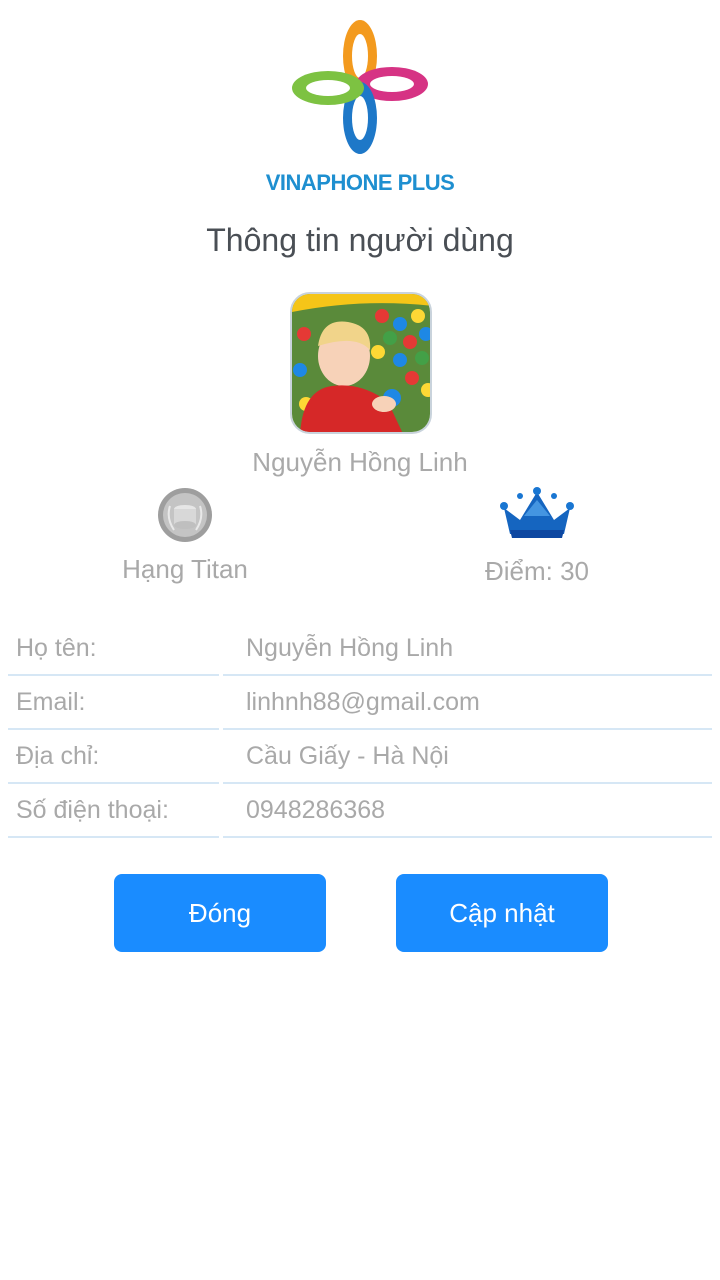 The width and height of the screenshot is (720, 1280). Describe the element at coordinates (467, 703) in the screenshot. I see `email-value: linhnh88@gmail.com` at that location.